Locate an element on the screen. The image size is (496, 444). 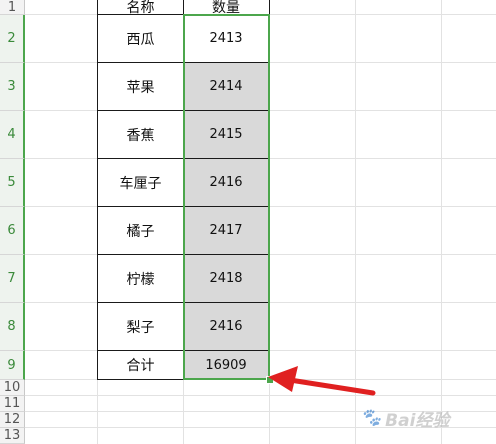
row-header-8: 8 is located at coordinates (12, 327).